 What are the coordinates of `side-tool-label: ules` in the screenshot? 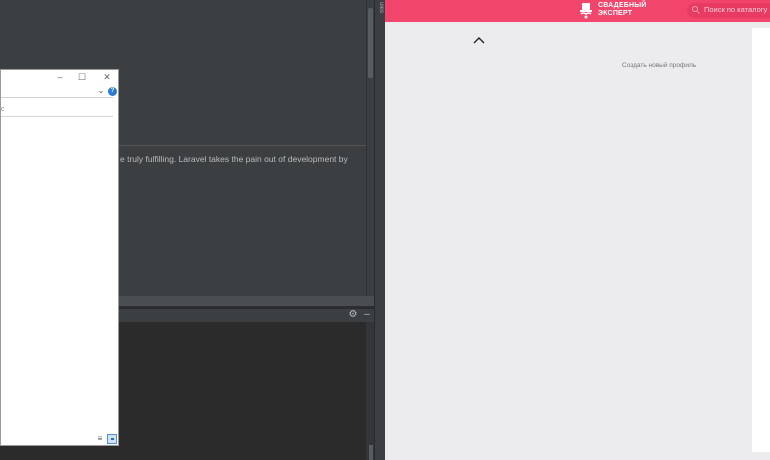 It's located at (379, 9).